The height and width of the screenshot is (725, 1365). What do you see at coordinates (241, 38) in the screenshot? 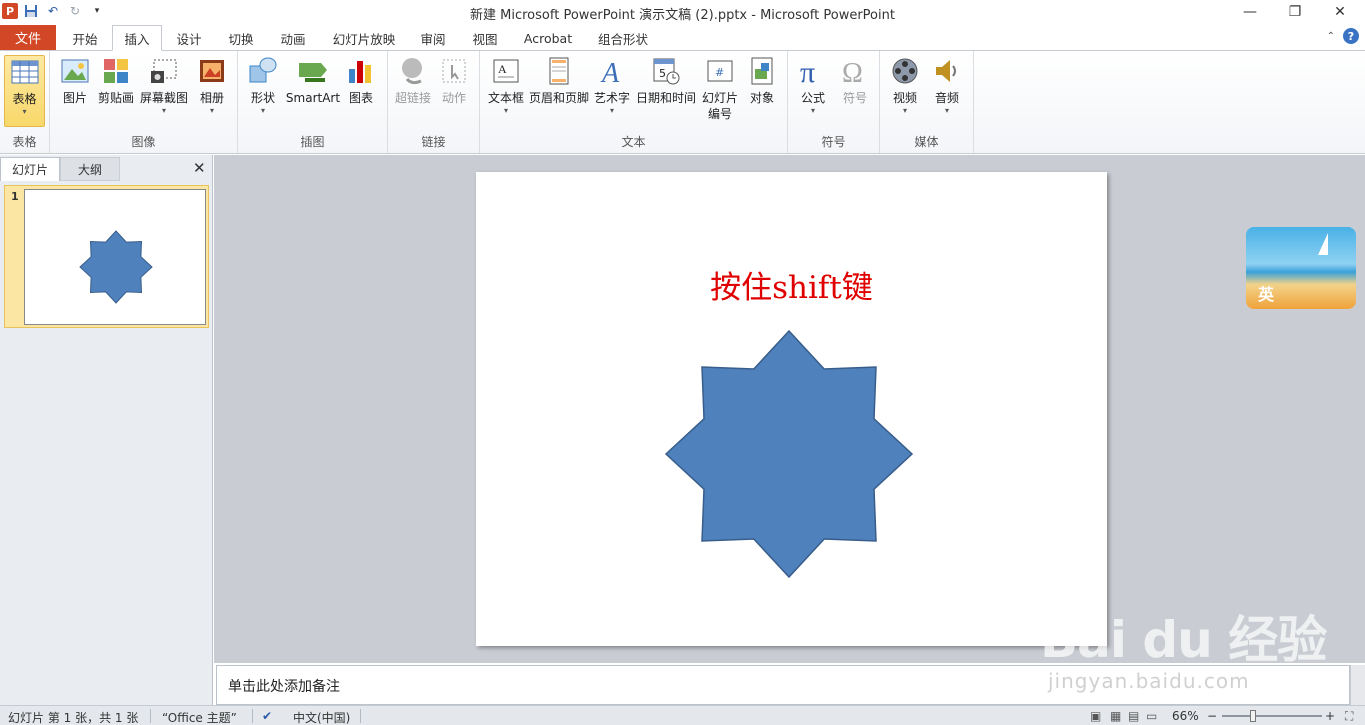
I see `tab-transitions: 切换` at bounding box center [241, 38].